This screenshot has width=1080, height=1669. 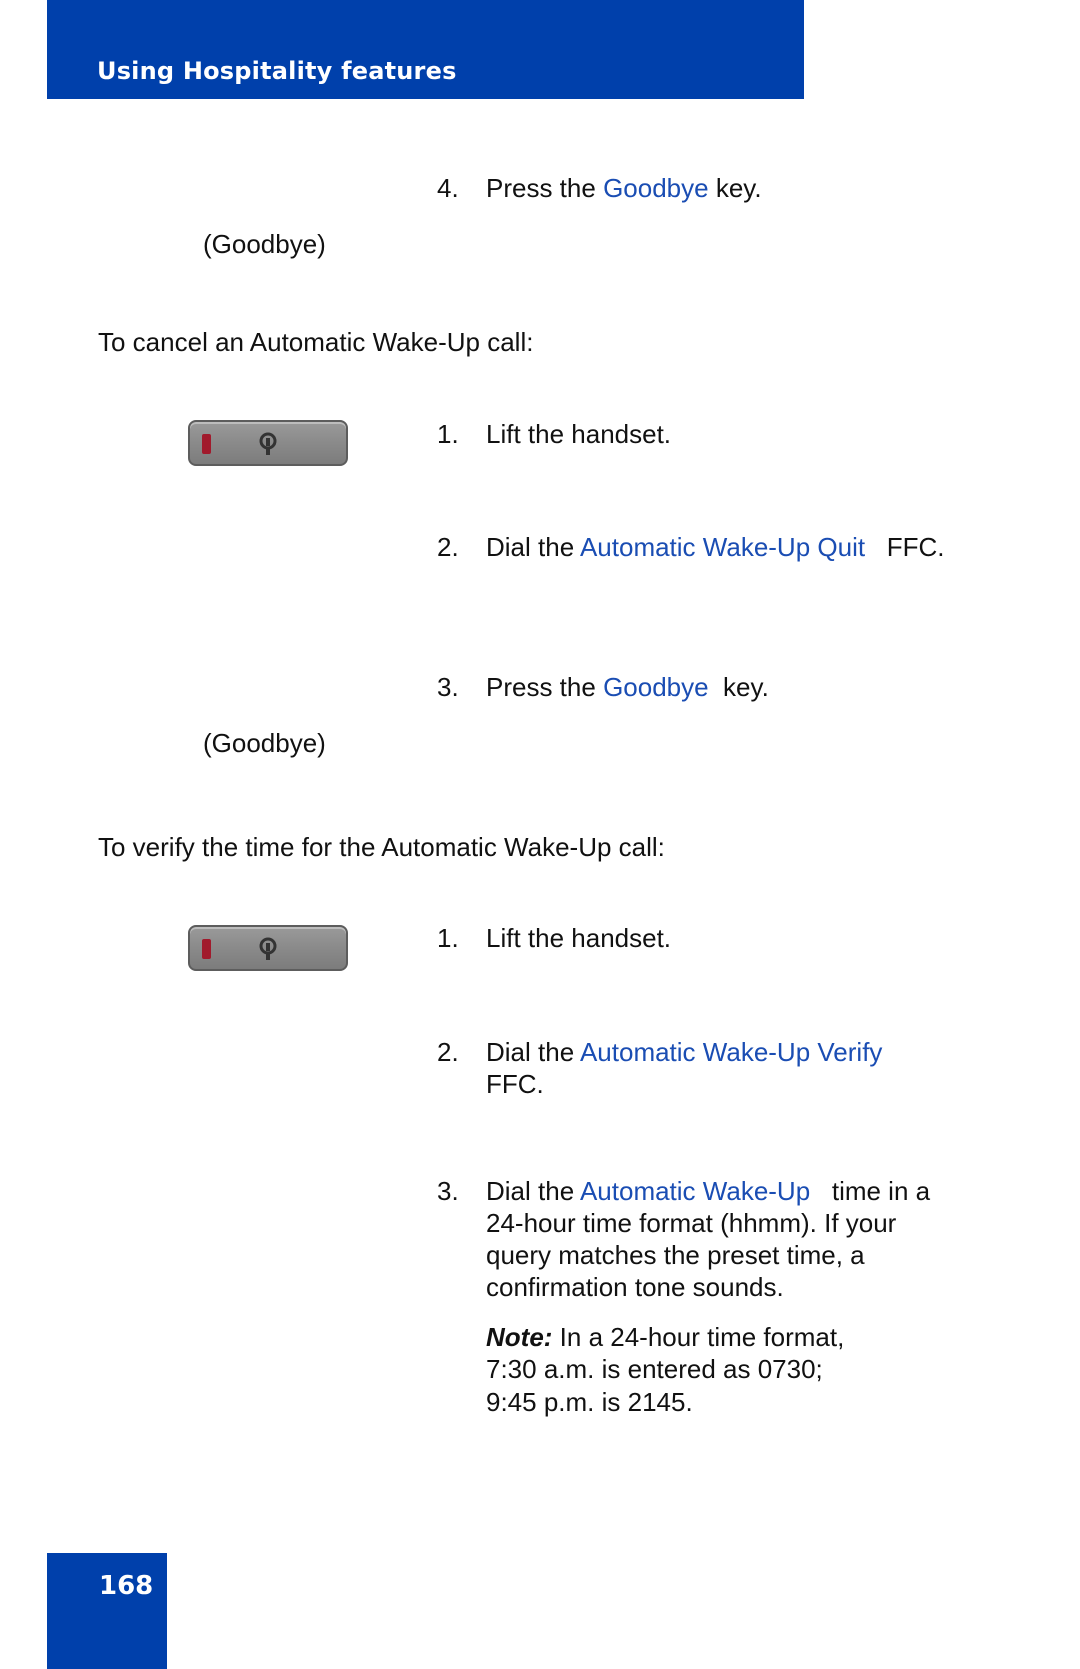 I want to click on wakeup-link: Automatic Wake-Up, so click(x=695, y=1191).